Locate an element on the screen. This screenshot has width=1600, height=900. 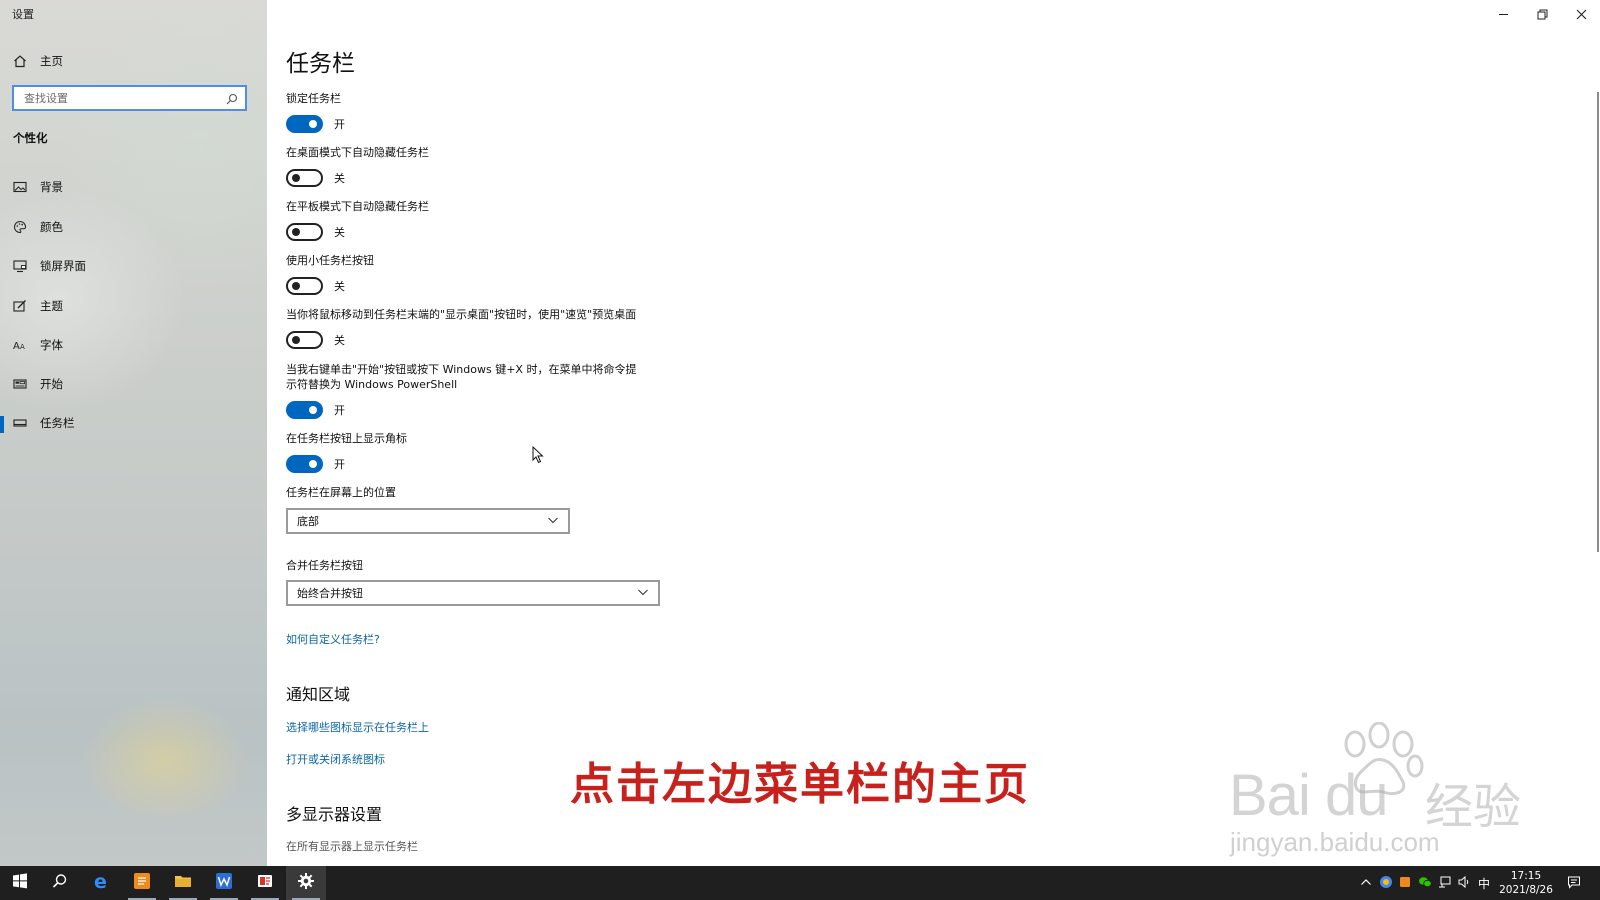
windows-start-icon is located at coordinates (20, 883).